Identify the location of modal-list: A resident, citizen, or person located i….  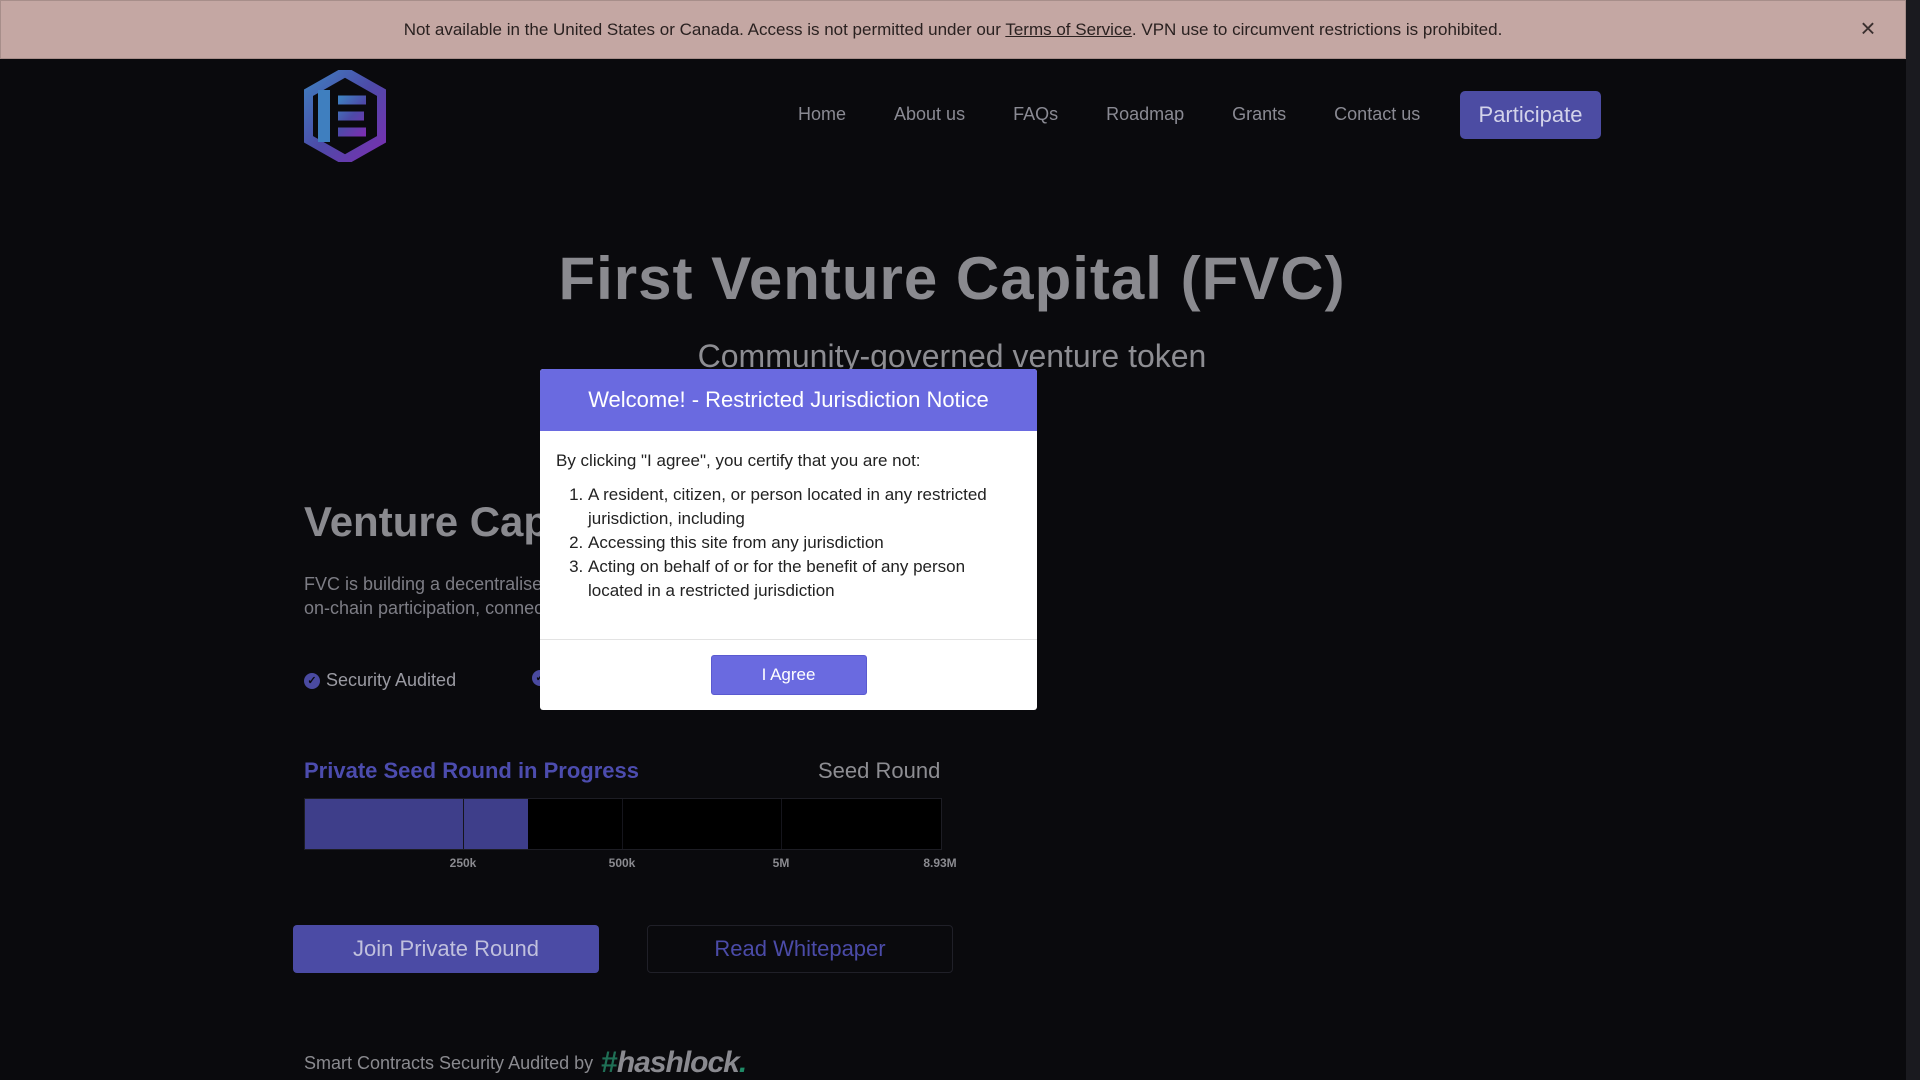
(788, 543).